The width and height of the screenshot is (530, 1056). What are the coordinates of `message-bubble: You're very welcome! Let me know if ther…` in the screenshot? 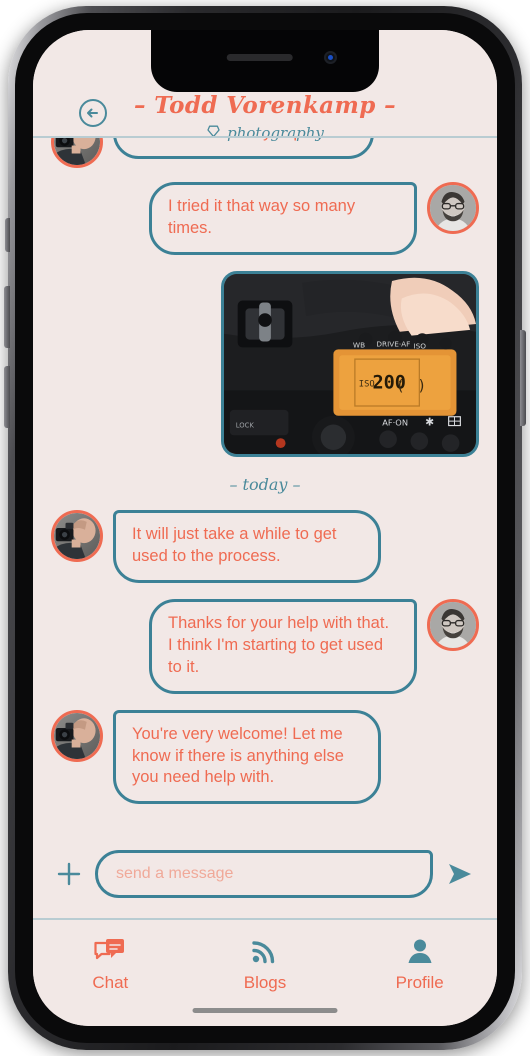 It's located at (247, 757).